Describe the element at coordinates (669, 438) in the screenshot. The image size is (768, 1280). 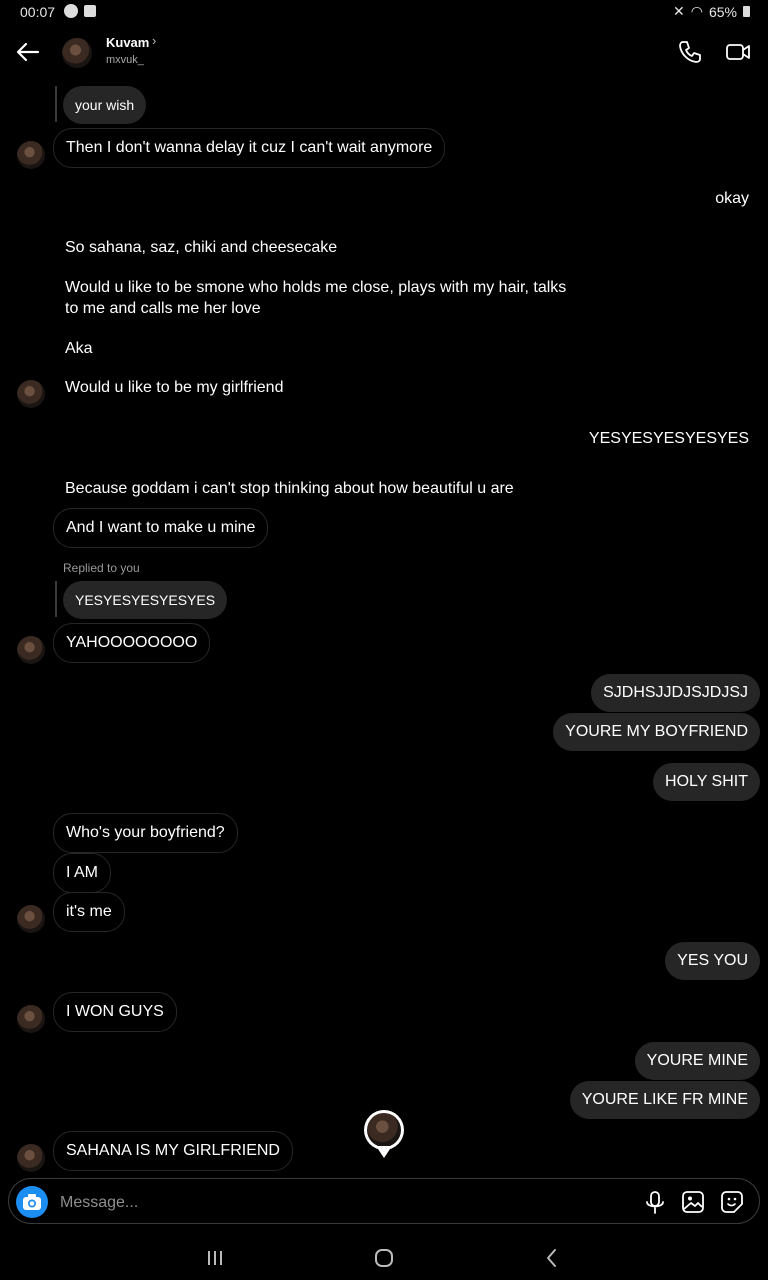
I see `message-text: YESYESYESYESYES` at that location.